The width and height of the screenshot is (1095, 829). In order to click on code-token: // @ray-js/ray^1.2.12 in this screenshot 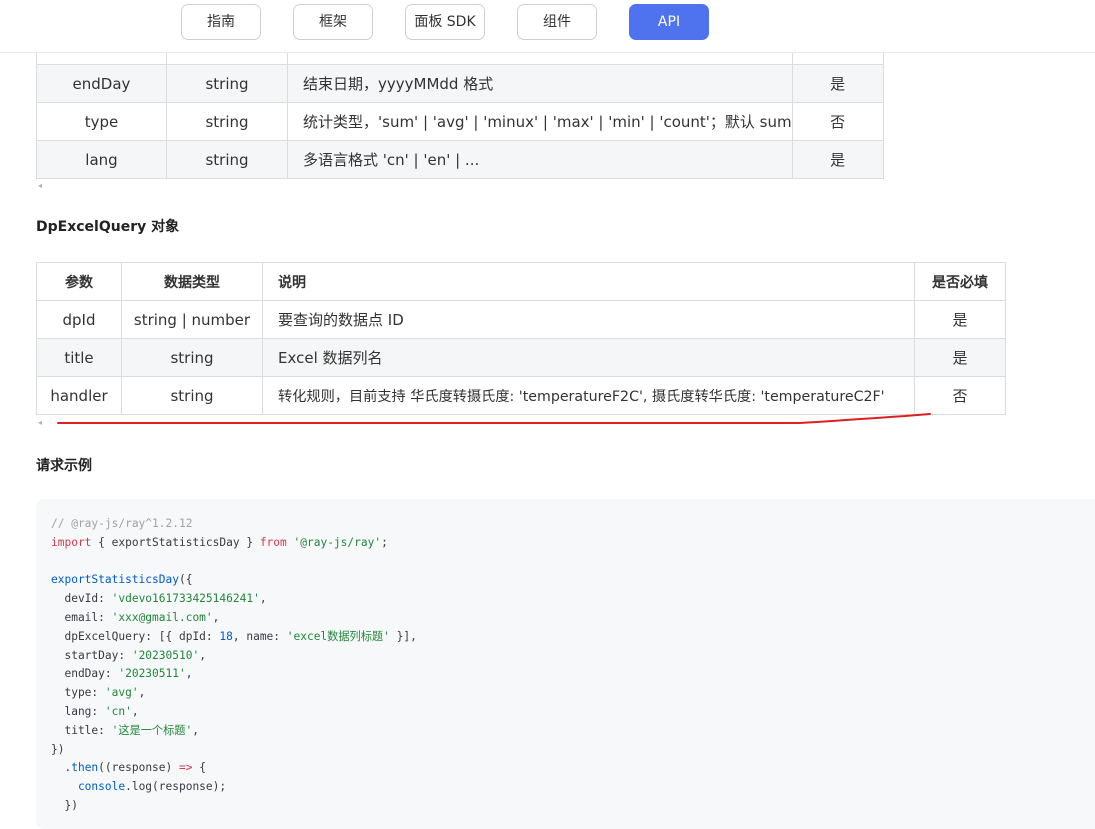, I will do `click(122, 523)`.